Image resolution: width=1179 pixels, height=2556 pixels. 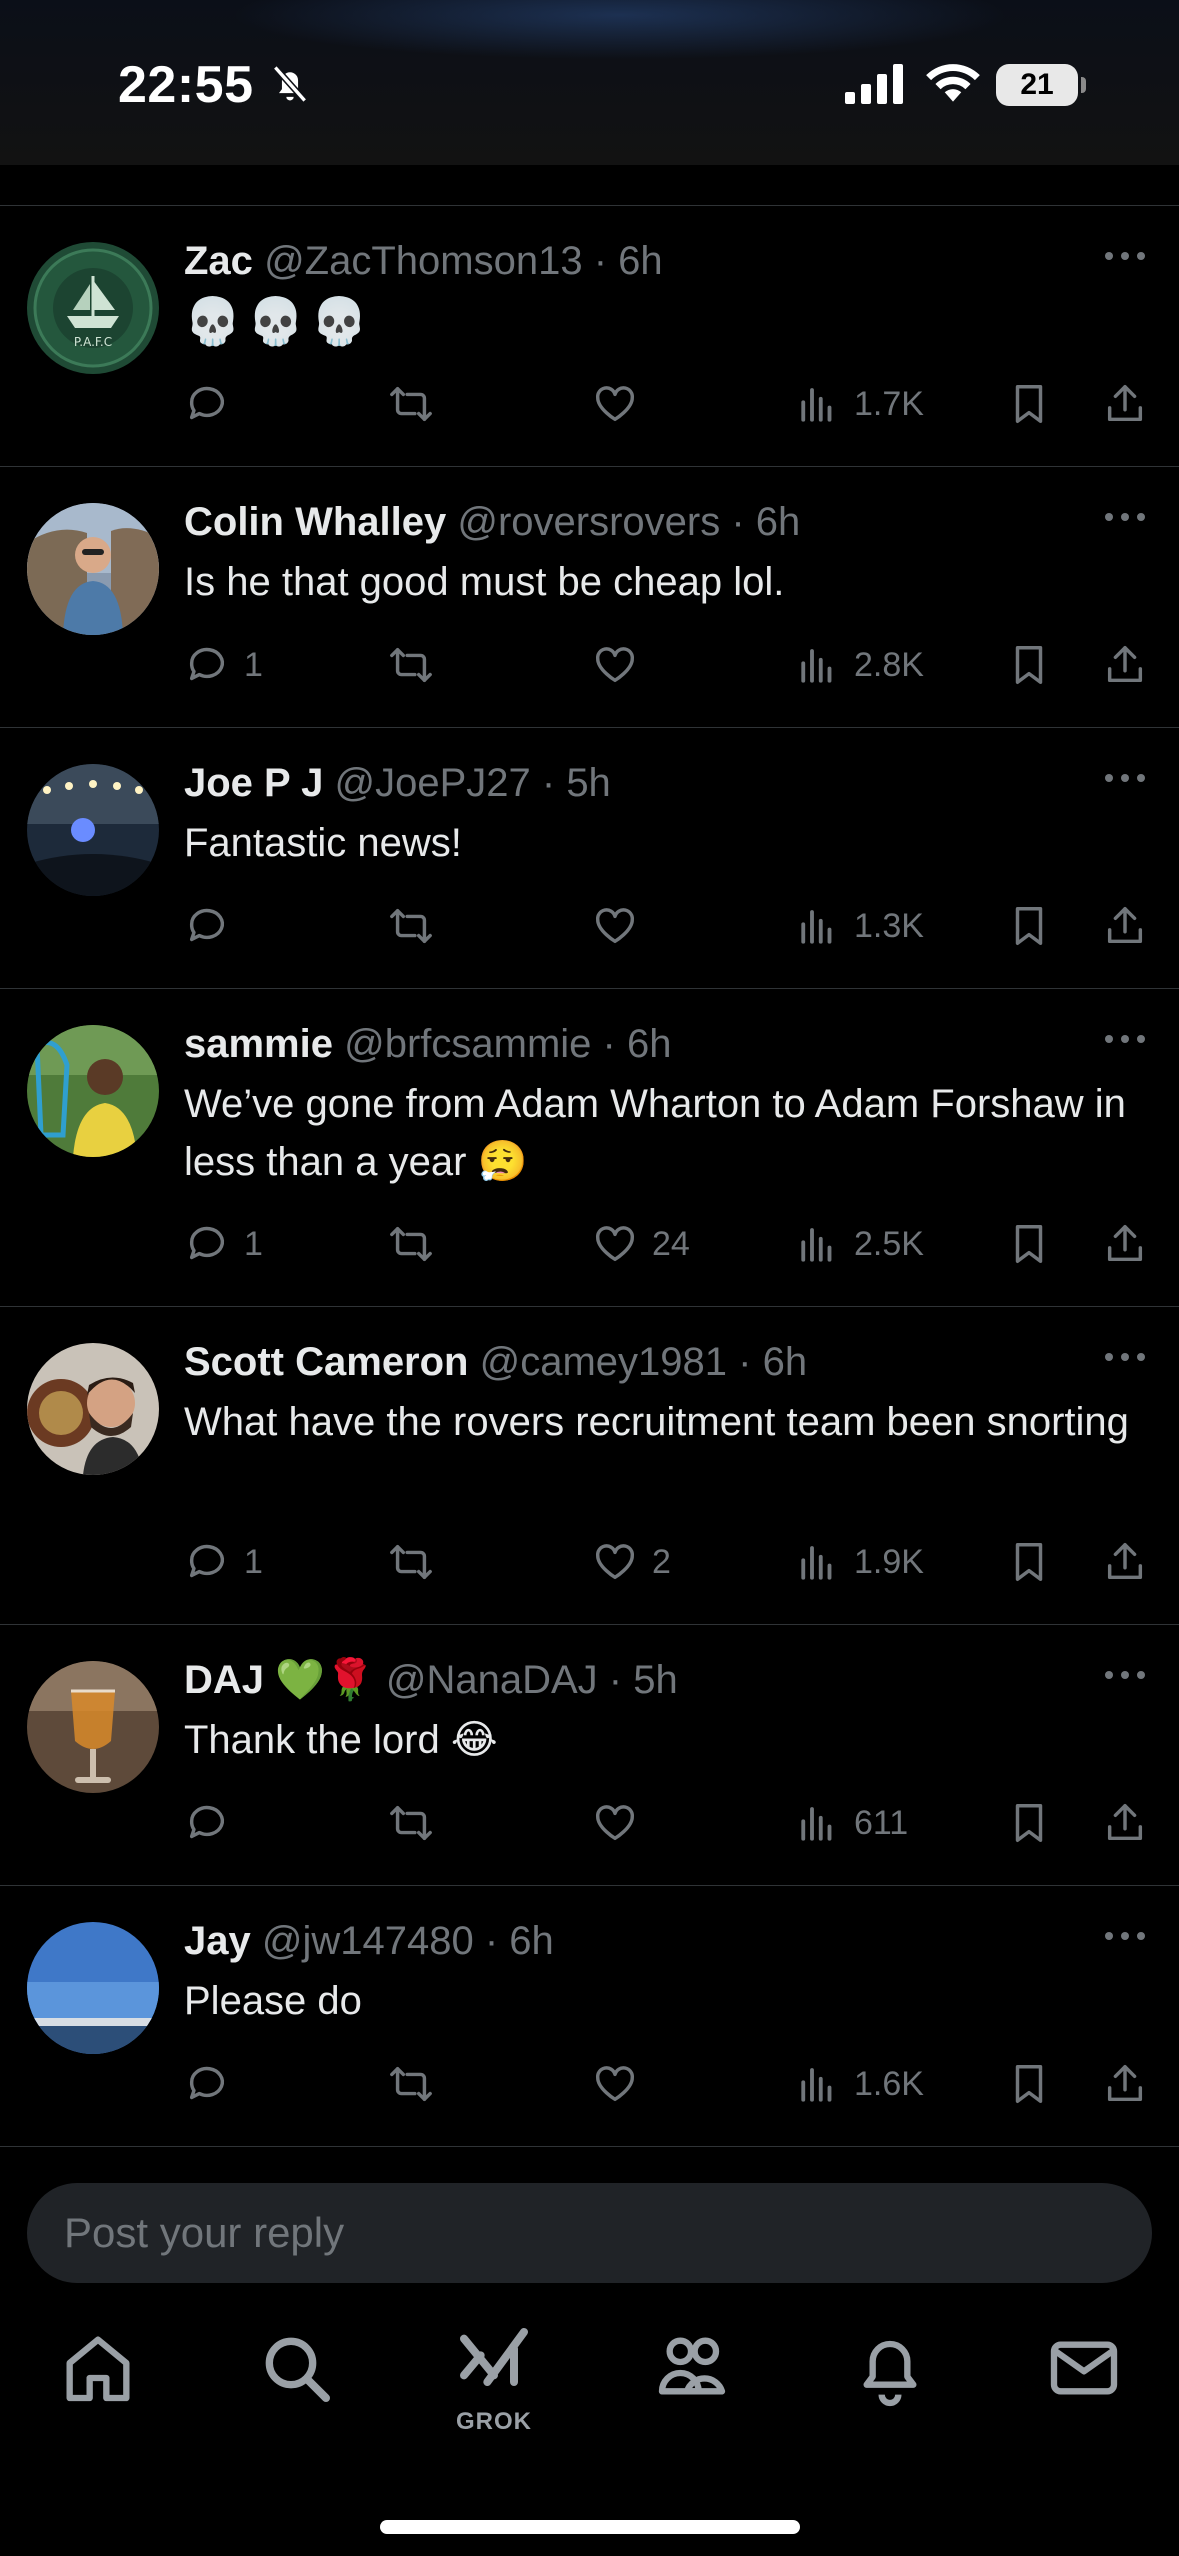 I want to click on reply-composer-input: Post your reply, so click(x=589, y=2233).